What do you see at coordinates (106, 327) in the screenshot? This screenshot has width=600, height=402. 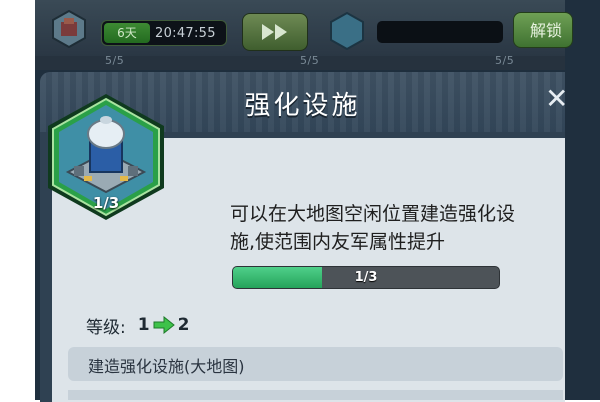 I see `level-label: 等级:` at bounding box center [106, 327].